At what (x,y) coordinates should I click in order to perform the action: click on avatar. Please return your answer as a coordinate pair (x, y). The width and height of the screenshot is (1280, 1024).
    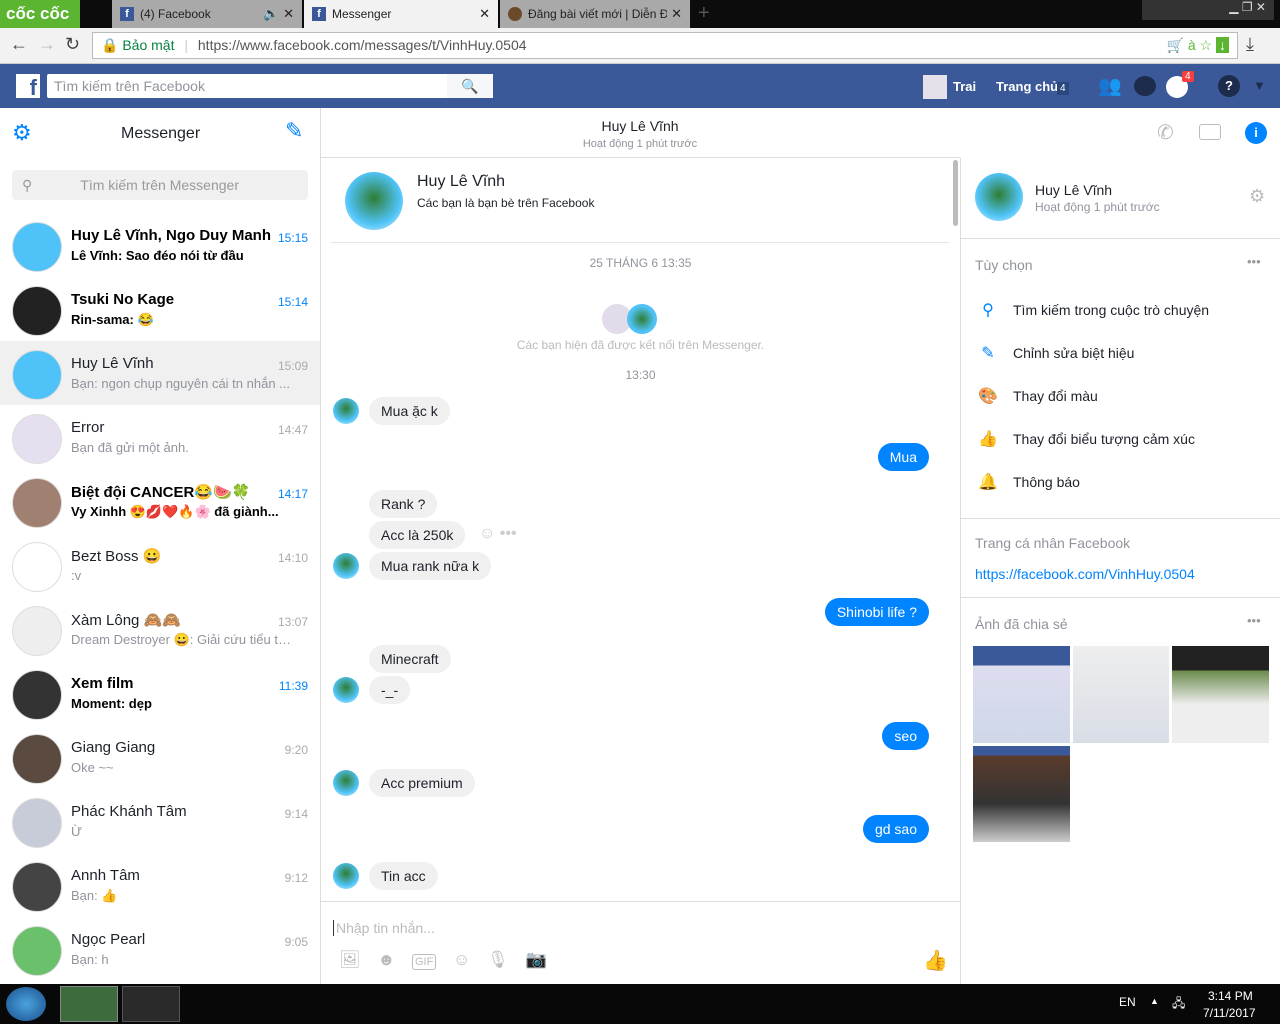
    Looking at the image, I should click on (37, 823).